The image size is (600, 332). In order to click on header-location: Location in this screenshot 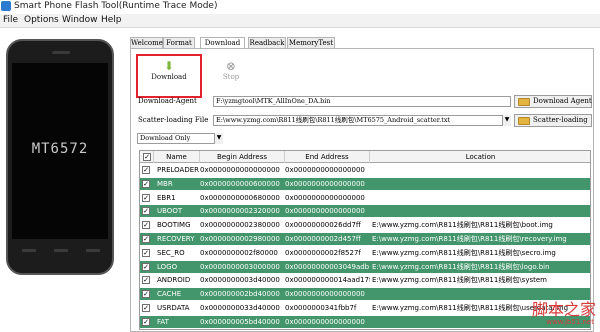, I will do `click(480, 157)`.